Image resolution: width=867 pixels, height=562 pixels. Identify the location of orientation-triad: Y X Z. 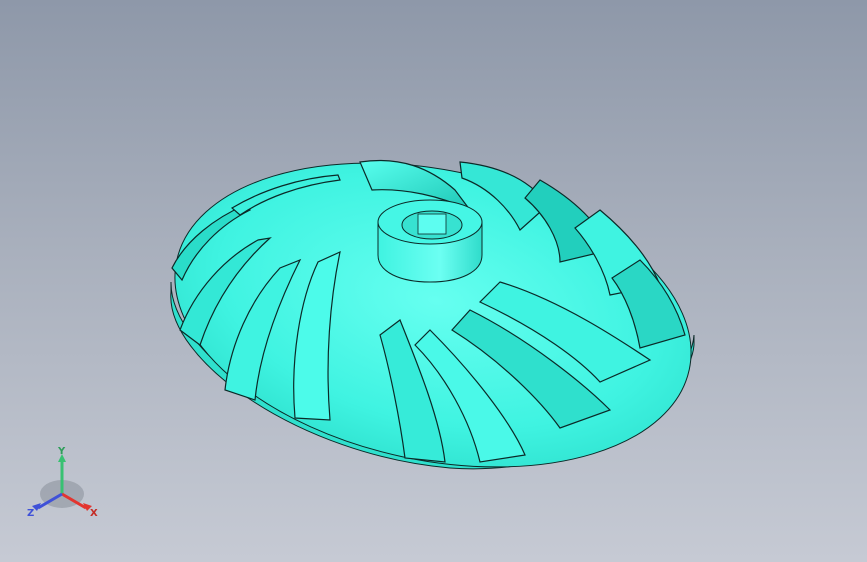
(64, 486).